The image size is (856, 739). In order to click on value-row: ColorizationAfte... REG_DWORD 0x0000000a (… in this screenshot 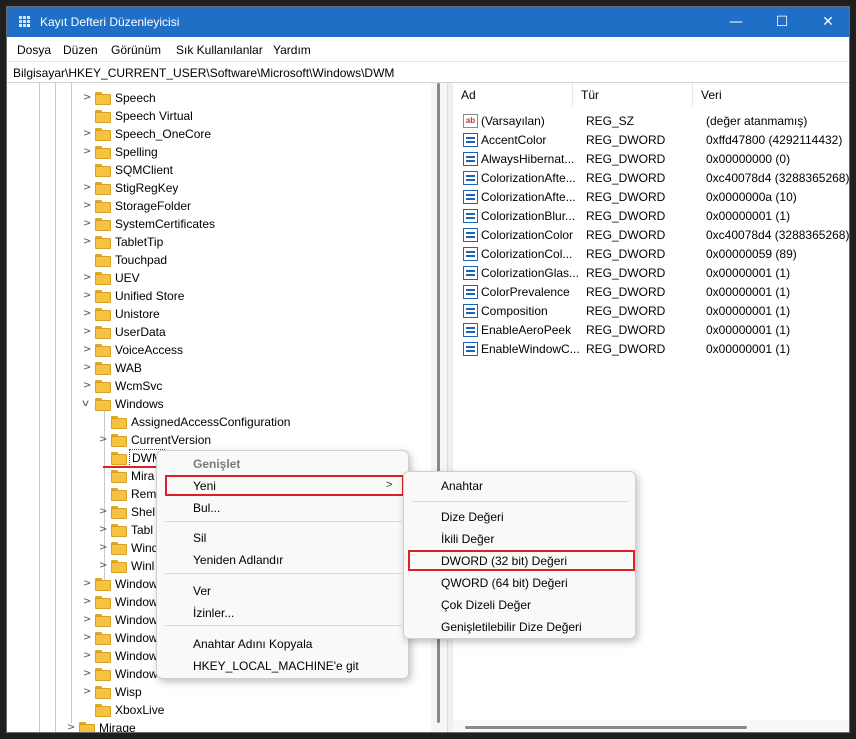, I will do `click(651, 197)`.